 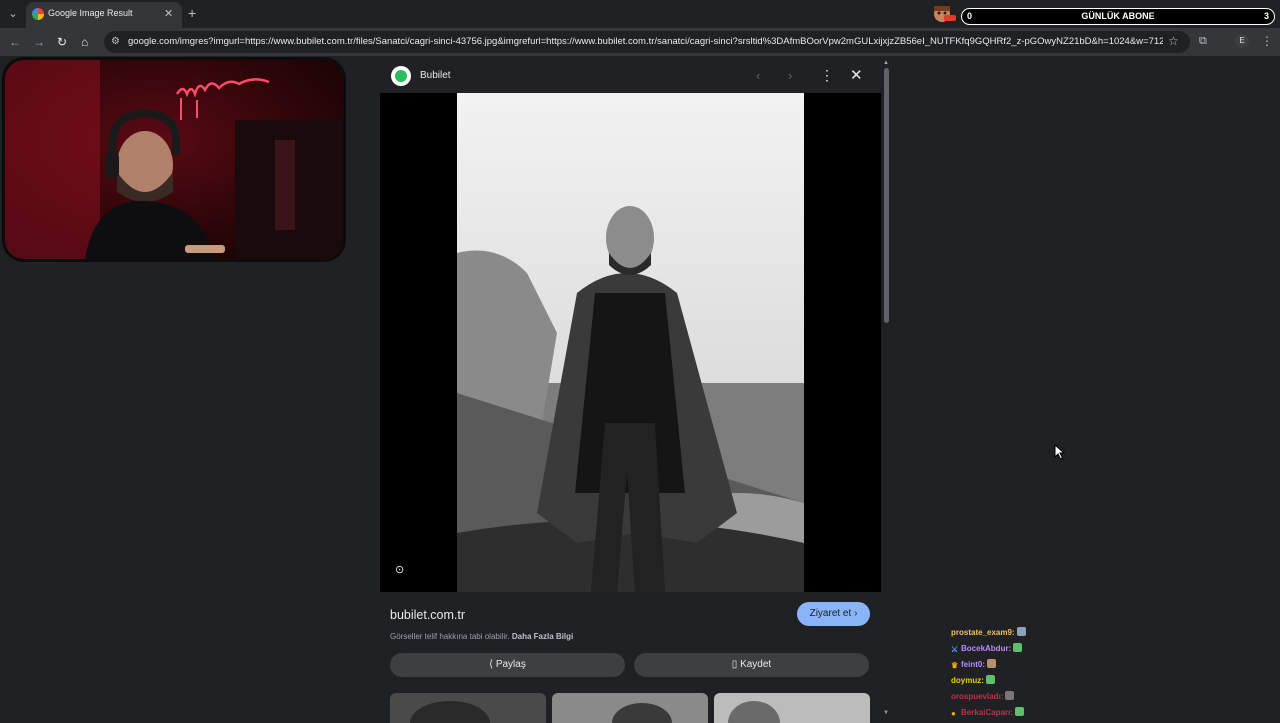 What do you see at coordinates (13, 14) in the screenshot?
I see `tab-search-icon: ⌄` at bounding box center [13, 14].